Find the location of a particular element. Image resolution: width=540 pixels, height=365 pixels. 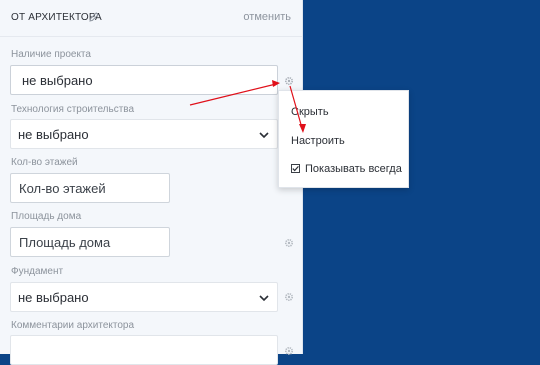

menu-item-hide: Скрыть is located at coordinates (310, 112).